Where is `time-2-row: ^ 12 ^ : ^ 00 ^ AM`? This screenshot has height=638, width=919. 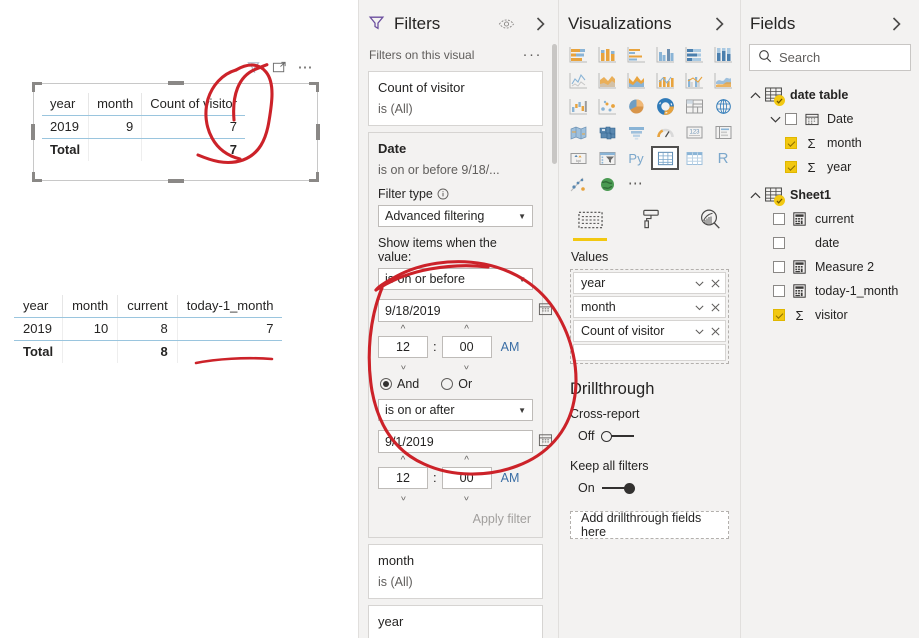
time-2-row: ^ 12 ^ : ^ 00 ^ AM is located at coordinates (455, 478).